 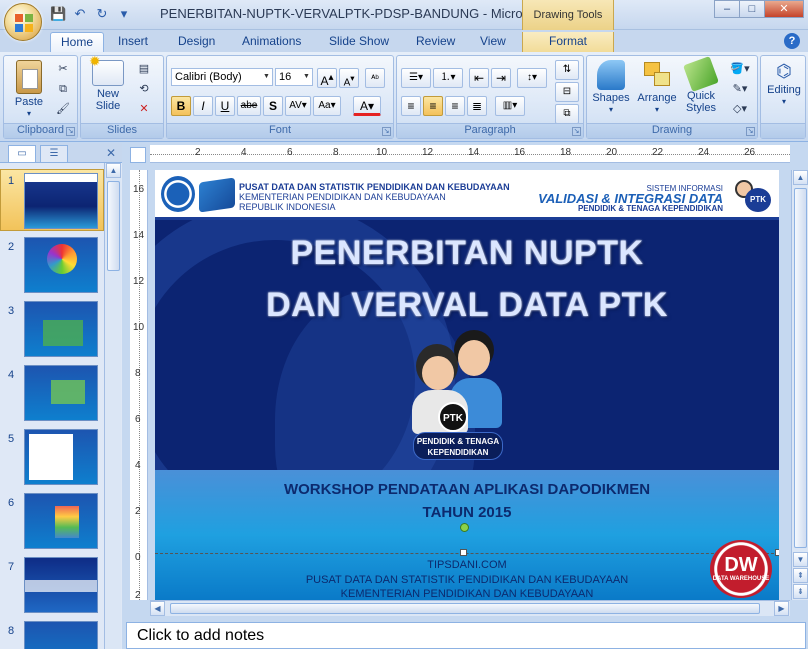 I want to click on rotation-handle, so click(x=464, y=527).